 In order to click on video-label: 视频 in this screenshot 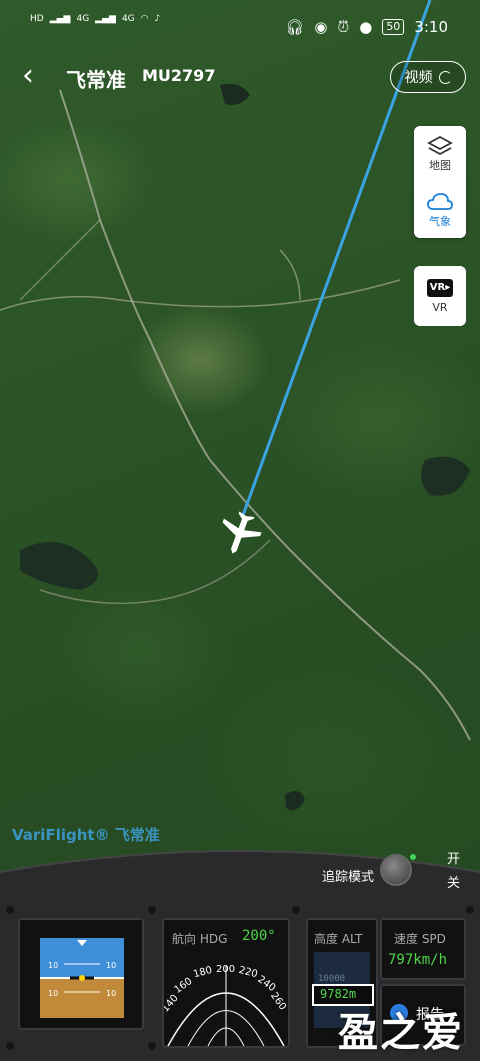, I will do `click(418, 78)`.